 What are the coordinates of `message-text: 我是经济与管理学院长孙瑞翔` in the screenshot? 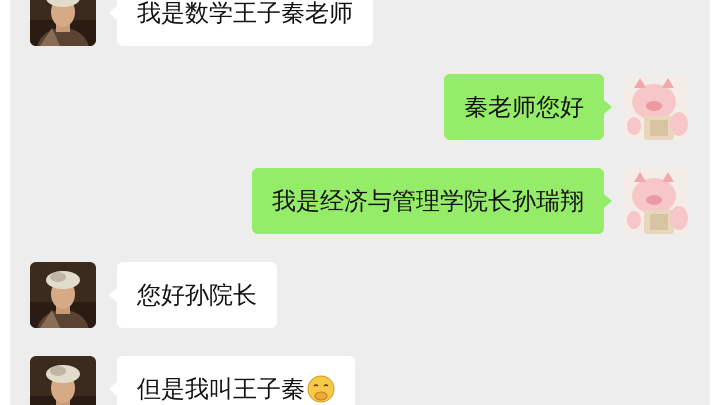 It's located at (428, 201).